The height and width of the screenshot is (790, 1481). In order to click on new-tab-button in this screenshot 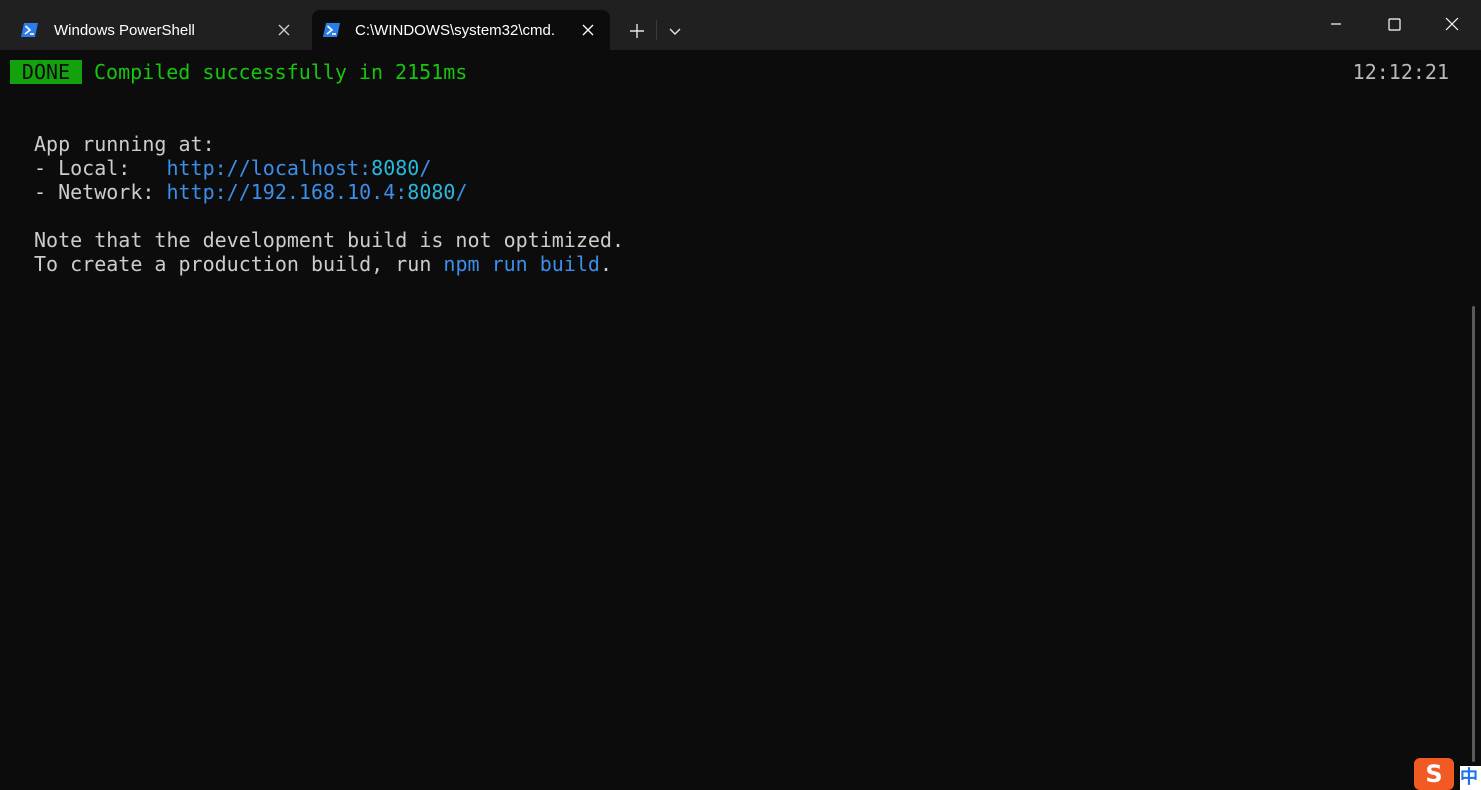, I will do `click(637, 31)`.